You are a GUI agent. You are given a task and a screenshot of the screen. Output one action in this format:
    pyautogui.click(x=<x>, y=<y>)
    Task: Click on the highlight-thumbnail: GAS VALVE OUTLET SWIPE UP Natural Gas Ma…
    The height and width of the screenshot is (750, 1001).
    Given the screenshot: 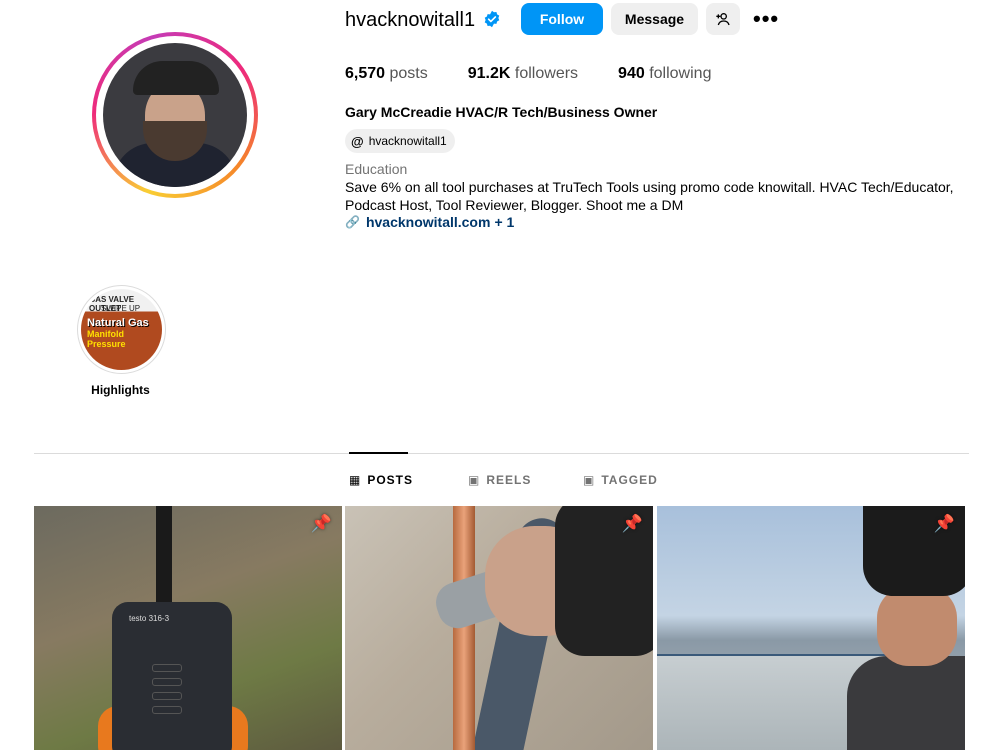 What is the action you would take?
    pyautogui.click(x=121, y=329)
    